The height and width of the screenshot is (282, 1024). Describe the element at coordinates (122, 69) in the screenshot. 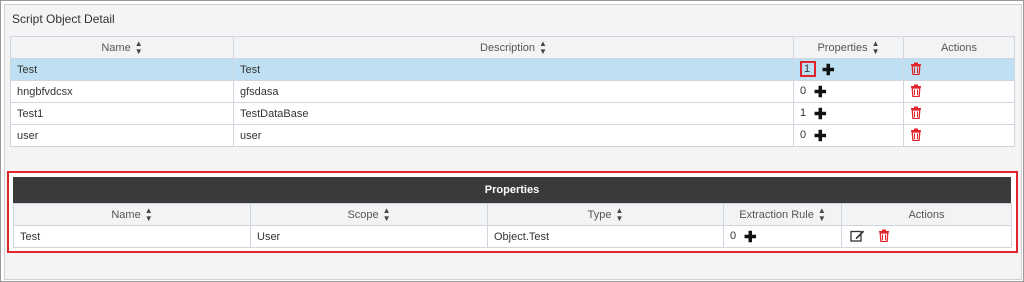

I see `object-name: Test` at that location.